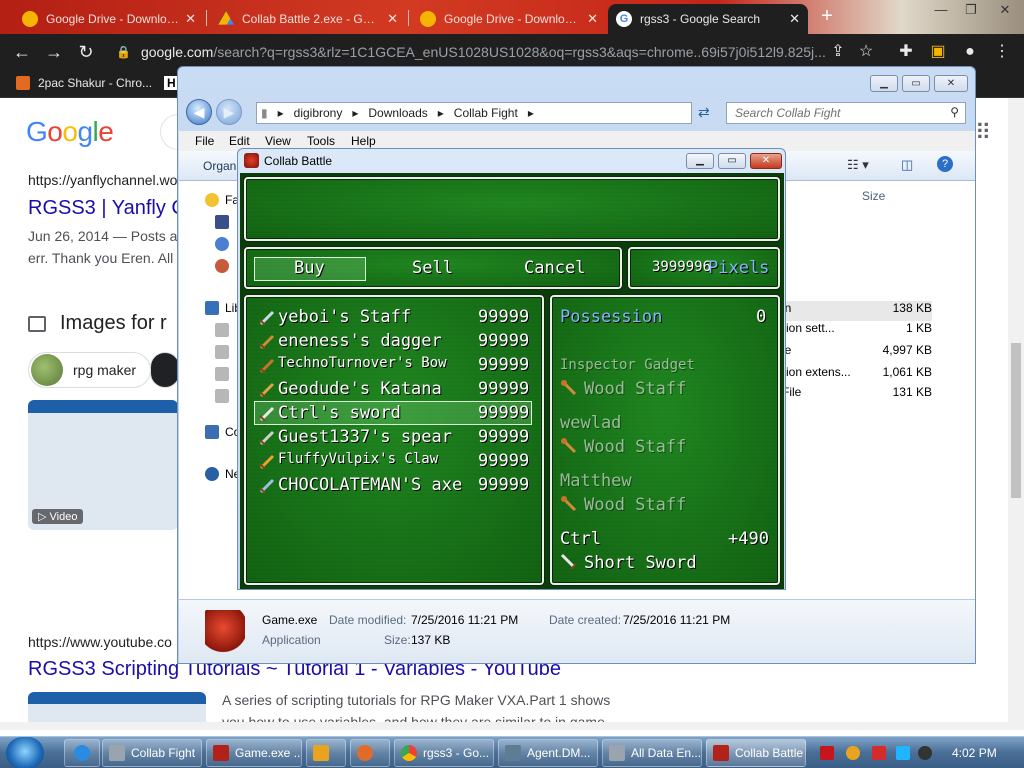 Image resolution: width=1024 pixels, height=768 pixels. I want to click on start-orb-icon, so click(25, 752).